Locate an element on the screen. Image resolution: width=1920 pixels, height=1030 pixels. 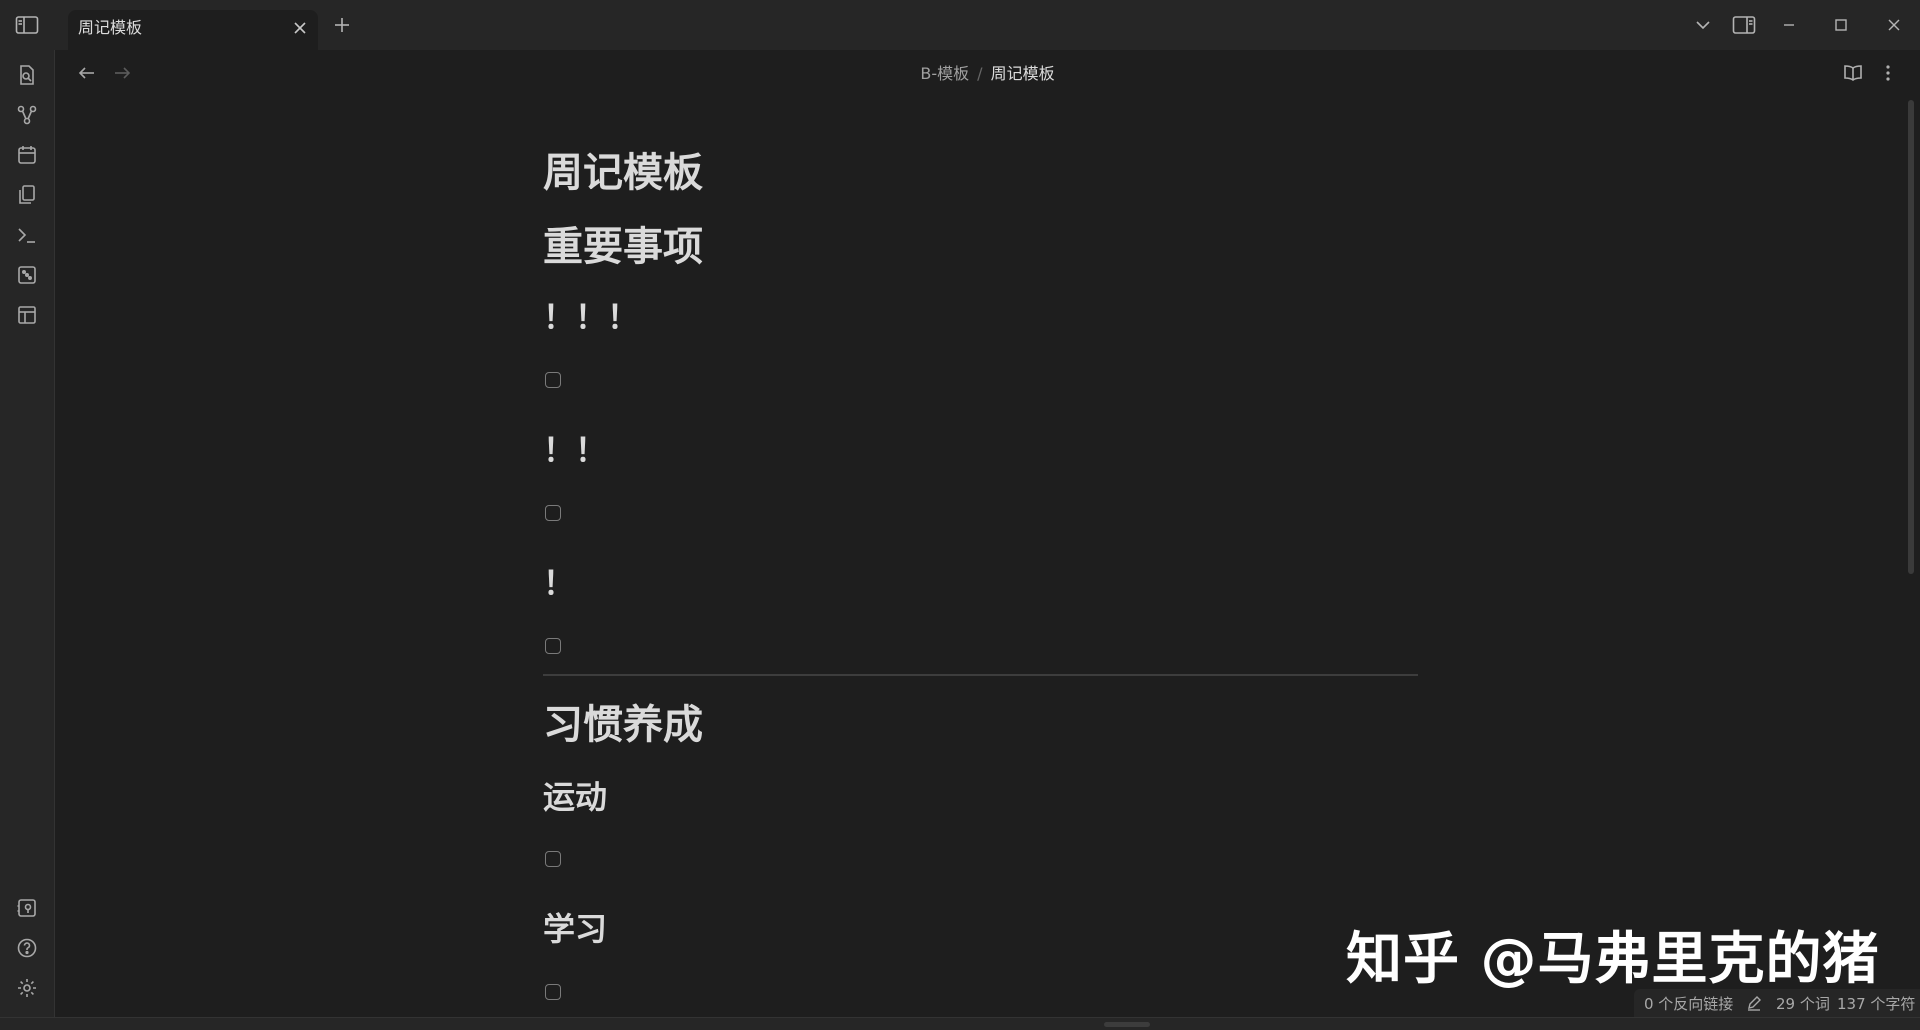
heading-habits: 习惯养成 is located at coordinates (623, 725).